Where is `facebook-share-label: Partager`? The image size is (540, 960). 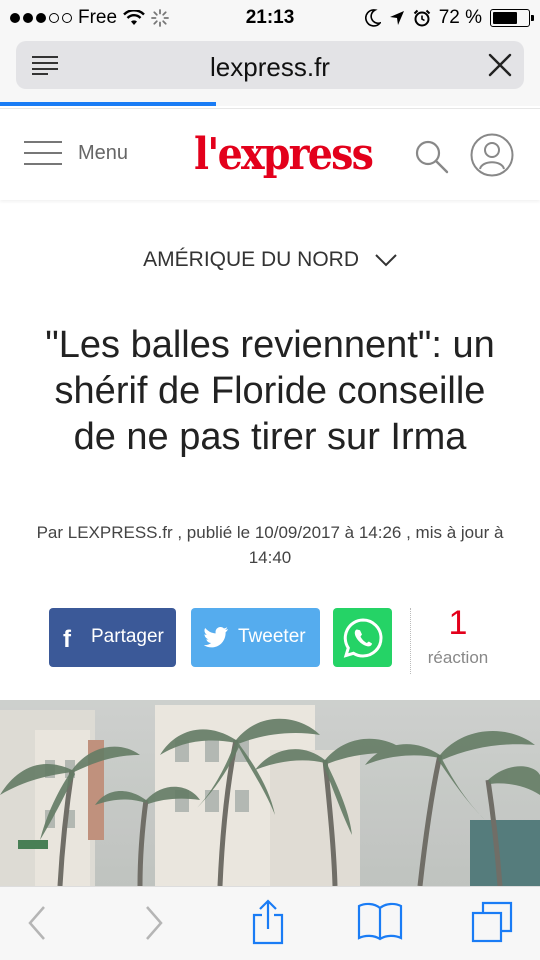 facebook-share-label: Partager is located at coordinates (127, 636).